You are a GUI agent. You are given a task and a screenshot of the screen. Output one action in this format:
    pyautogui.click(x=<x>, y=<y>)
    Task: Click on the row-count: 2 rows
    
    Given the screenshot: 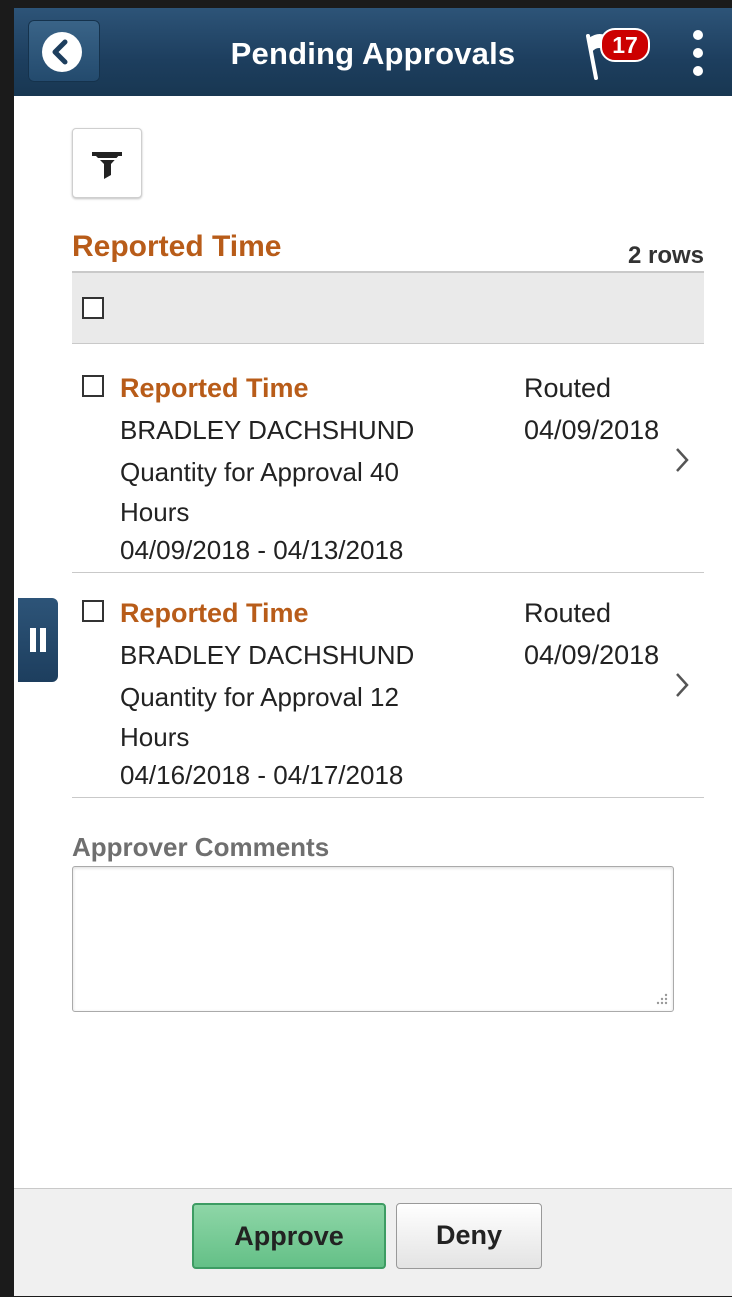 What is the action you would take?
    pyautogui.click(x=665, y=255)
    